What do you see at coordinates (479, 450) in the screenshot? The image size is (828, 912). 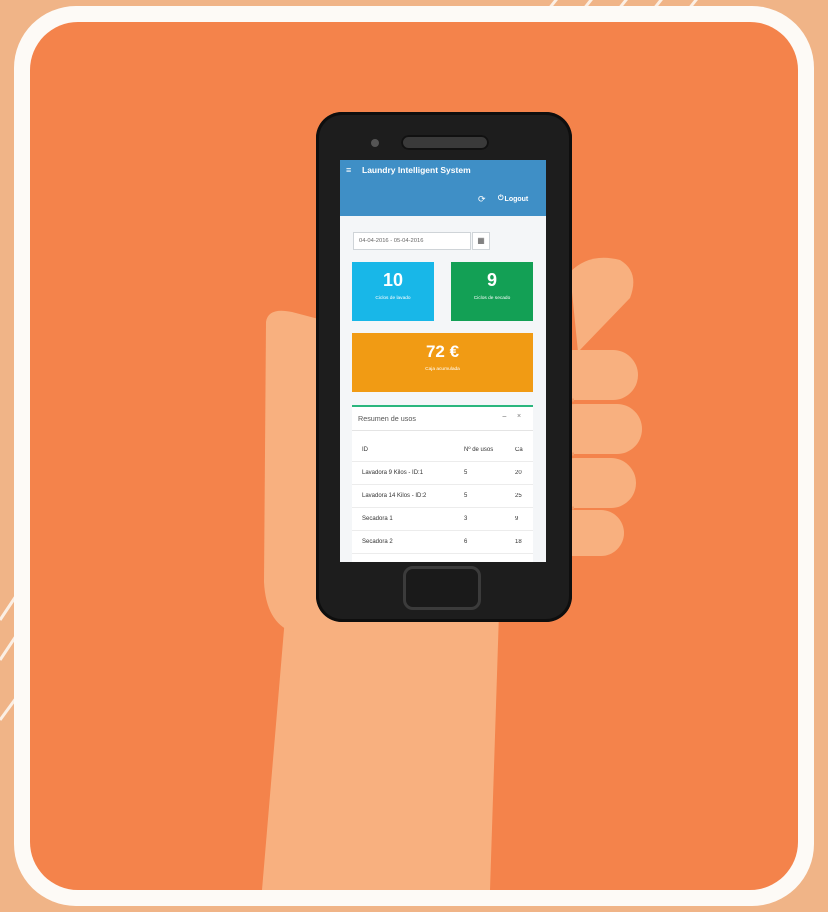 I see `column-header-uses: Nº de usos` at bounding box center [479, 450].